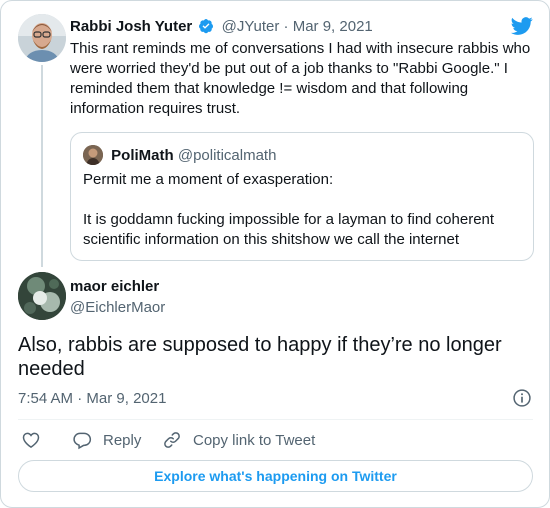 This screenshot has height=508, width=550. I want to click on avatar-polimath, so click(93, 155).